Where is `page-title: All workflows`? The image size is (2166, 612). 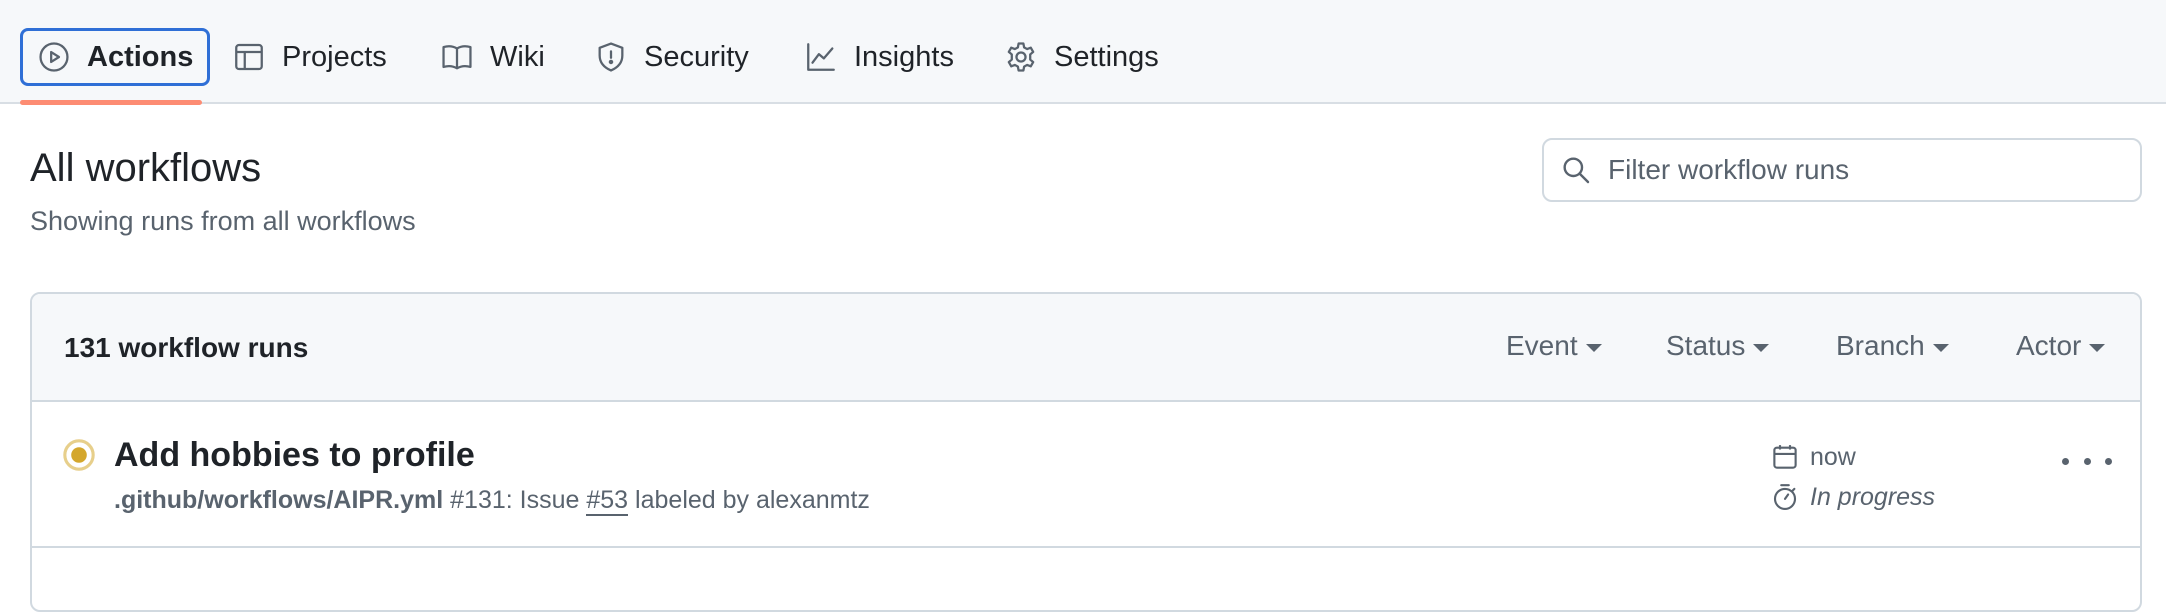 page-title: All workflows is located at coordinates (146, 168).